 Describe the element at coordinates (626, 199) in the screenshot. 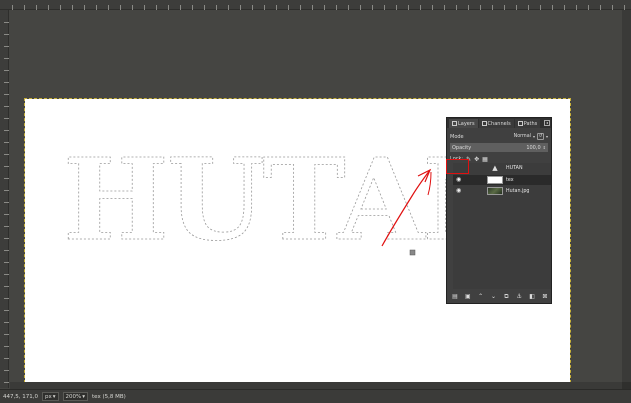

I see `vertical-scrollbar` at that location.